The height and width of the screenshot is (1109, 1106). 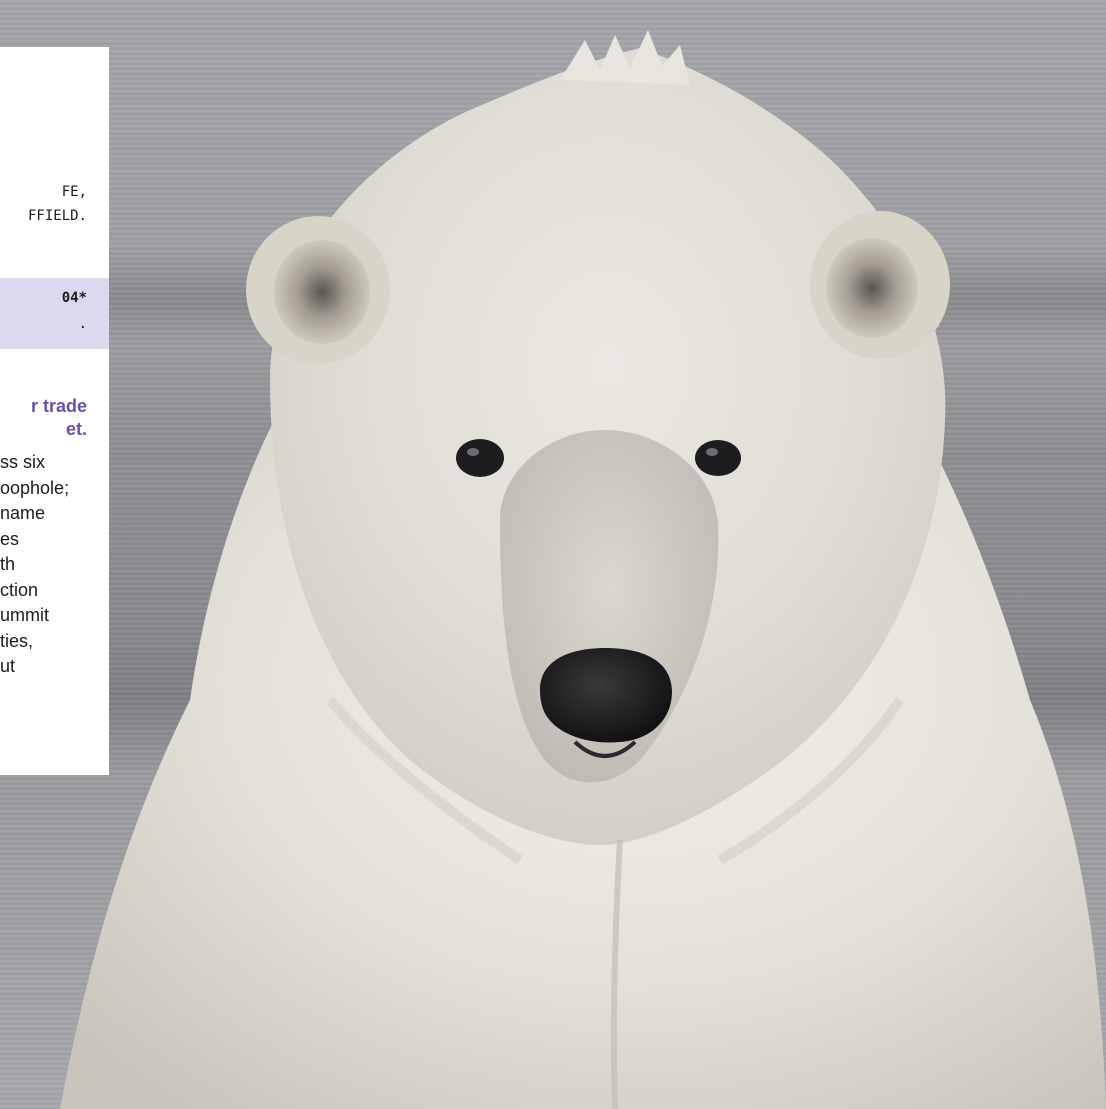 I want to click on bear-nose, so click(x=606, y=695).